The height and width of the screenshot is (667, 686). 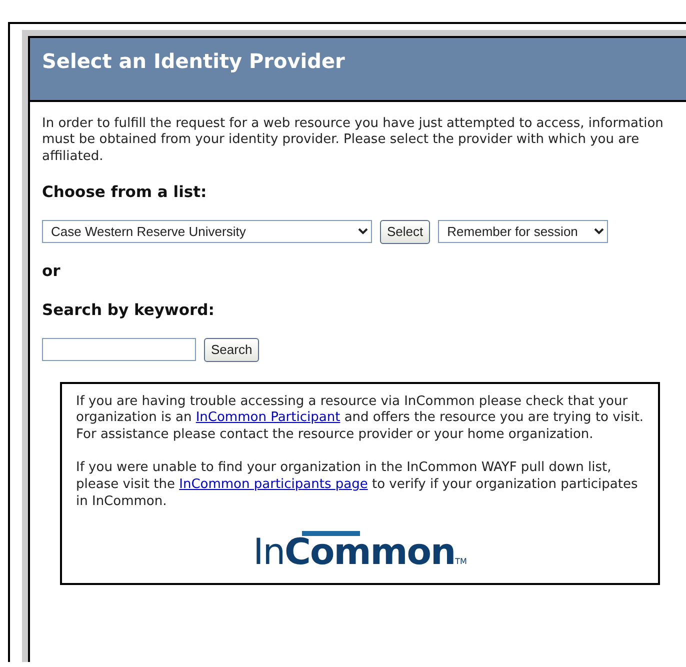 What do you see at coordinates (358, 70) in the screenshot?
I see `page-header: Select an Identity Provider` at bounding box center [358, 70].